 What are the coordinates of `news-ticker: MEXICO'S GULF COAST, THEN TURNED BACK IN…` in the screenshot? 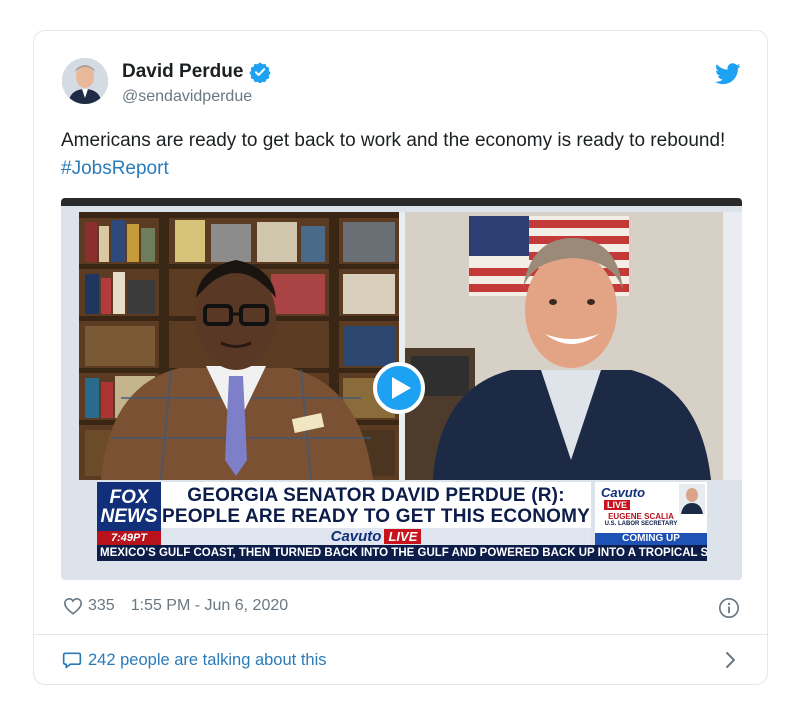 It's located at (402, 553).